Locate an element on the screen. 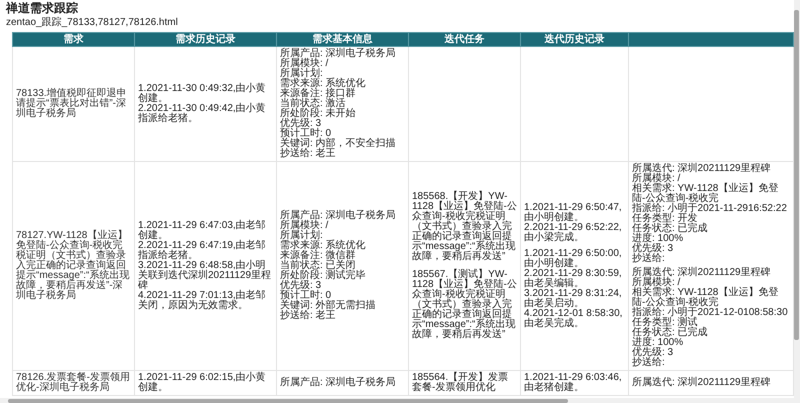 The width and height of the screenshot is (800, 403). task-history-entry: 3.2021-11-29 8:31:24,由老吴启动。 is located at coordinates (573, 299).